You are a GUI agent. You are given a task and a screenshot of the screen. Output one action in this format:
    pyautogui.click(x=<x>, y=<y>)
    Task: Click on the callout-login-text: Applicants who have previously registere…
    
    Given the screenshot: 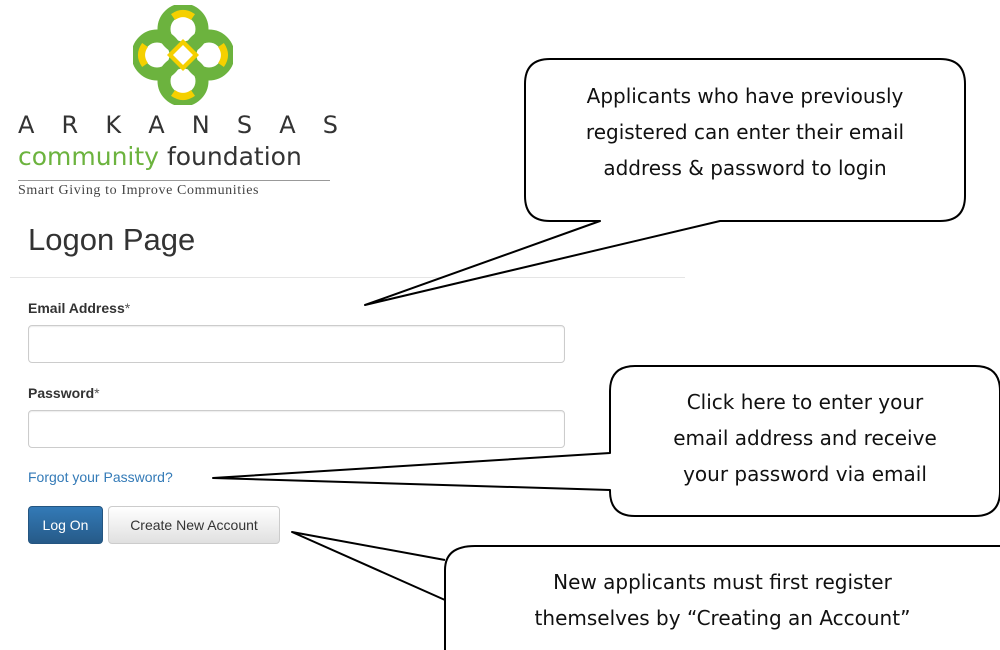 What is the action you would take?
    pyautogui.click(x=745, y=132)
    